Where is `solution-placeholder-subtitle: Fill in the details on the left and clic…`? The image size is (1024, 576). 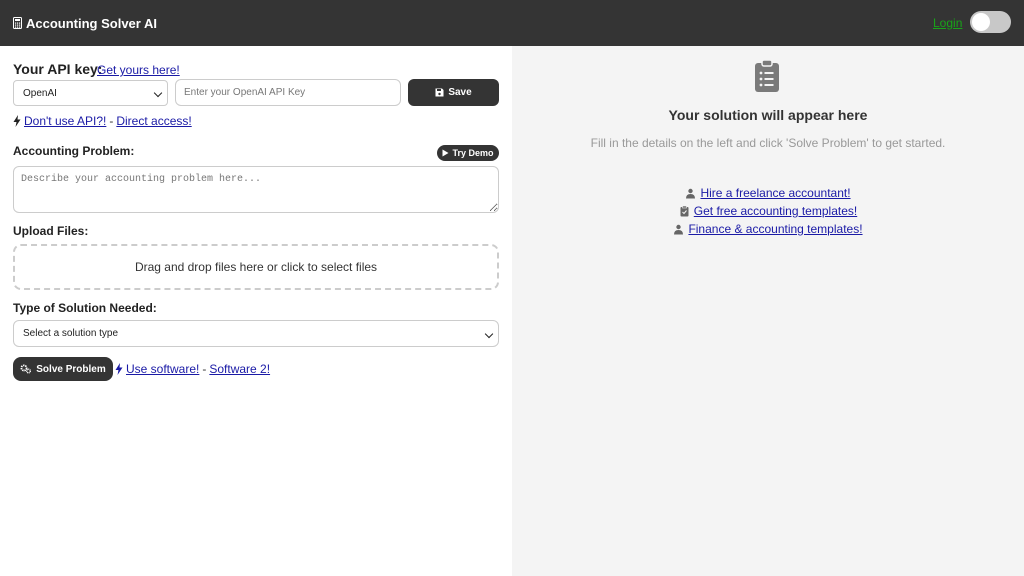
solution-placeholder-subtitle: Fill in the details on the left and clic… is located at coordinates (768, 143).